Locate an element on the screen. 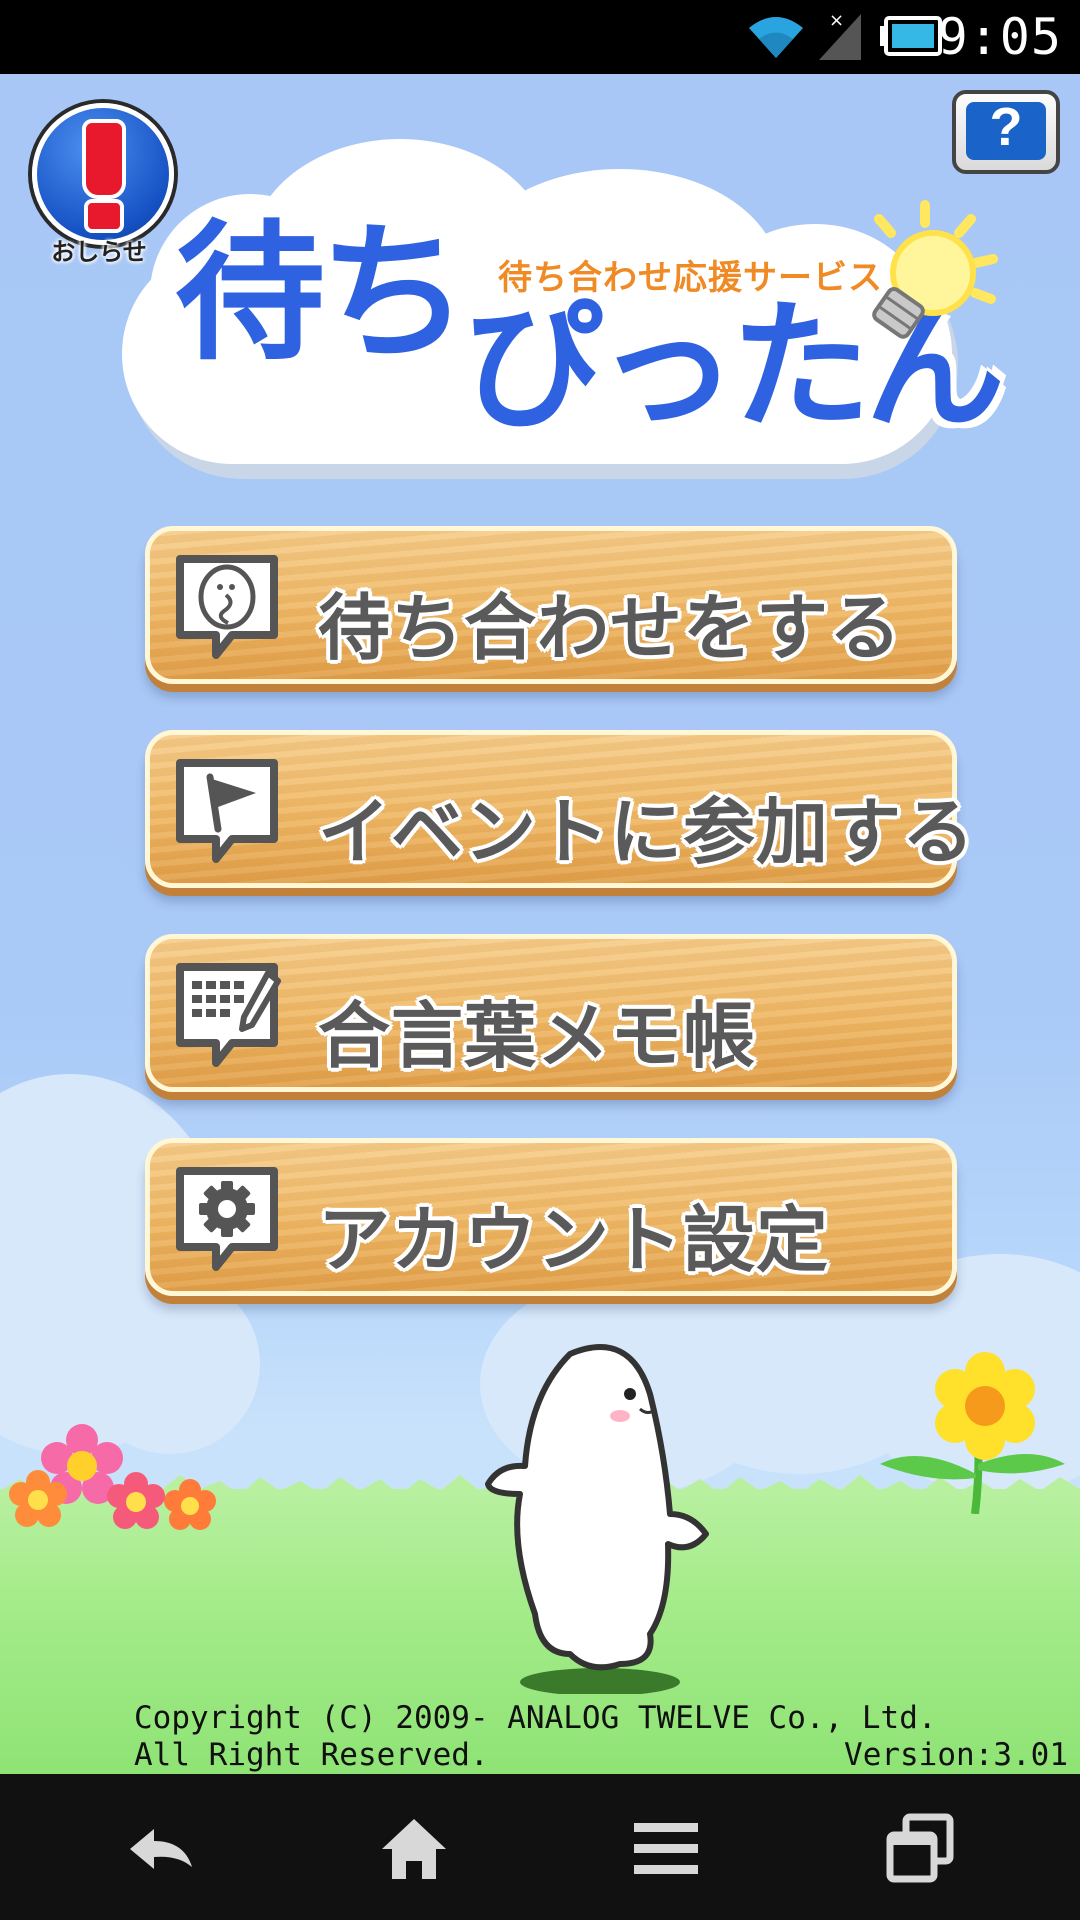 This screenshot has width=1080, height=1920. home-icon is located at coordinates (414, 1849).